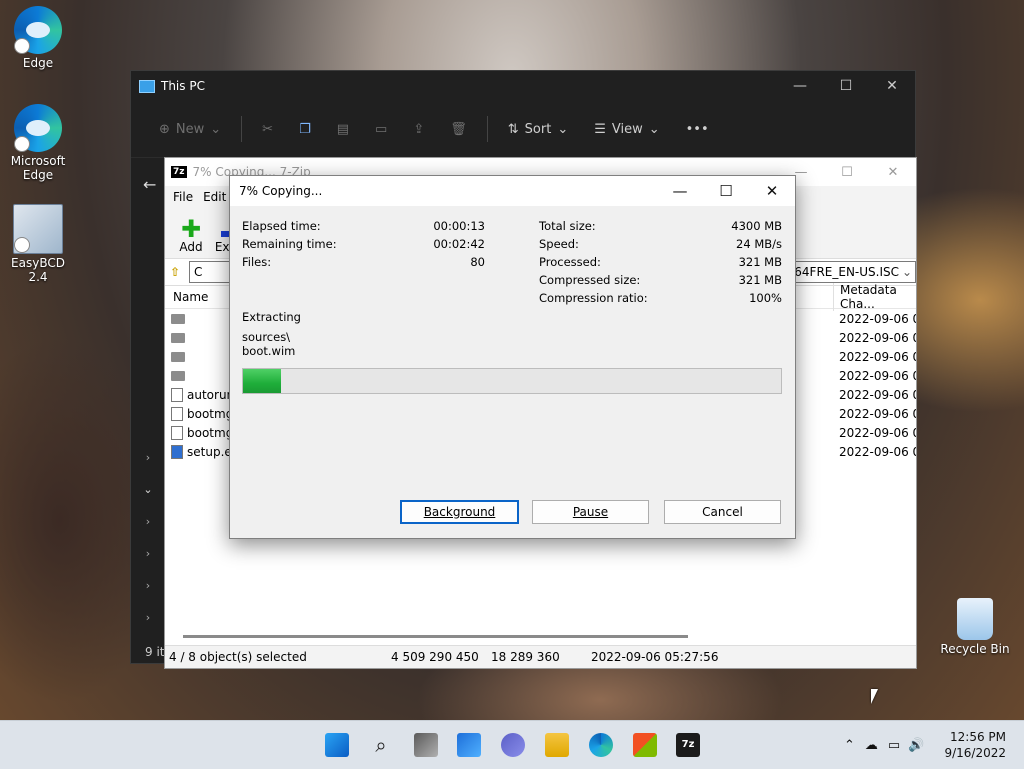  What do you see at coordinates (38, 63) in the screenshot?
I see `desktop-icon-label: Edge` at bounding box center [38, 63].